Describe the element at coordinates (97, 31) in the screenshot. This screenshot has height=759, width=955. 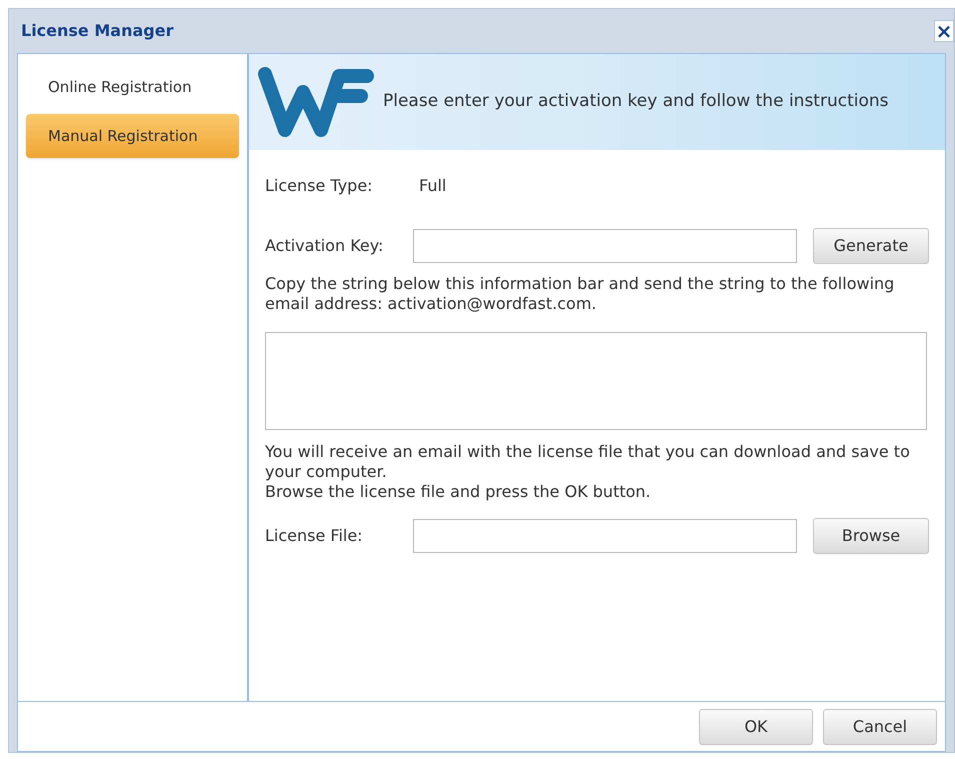
I see `window-title: License Manager` at that location.